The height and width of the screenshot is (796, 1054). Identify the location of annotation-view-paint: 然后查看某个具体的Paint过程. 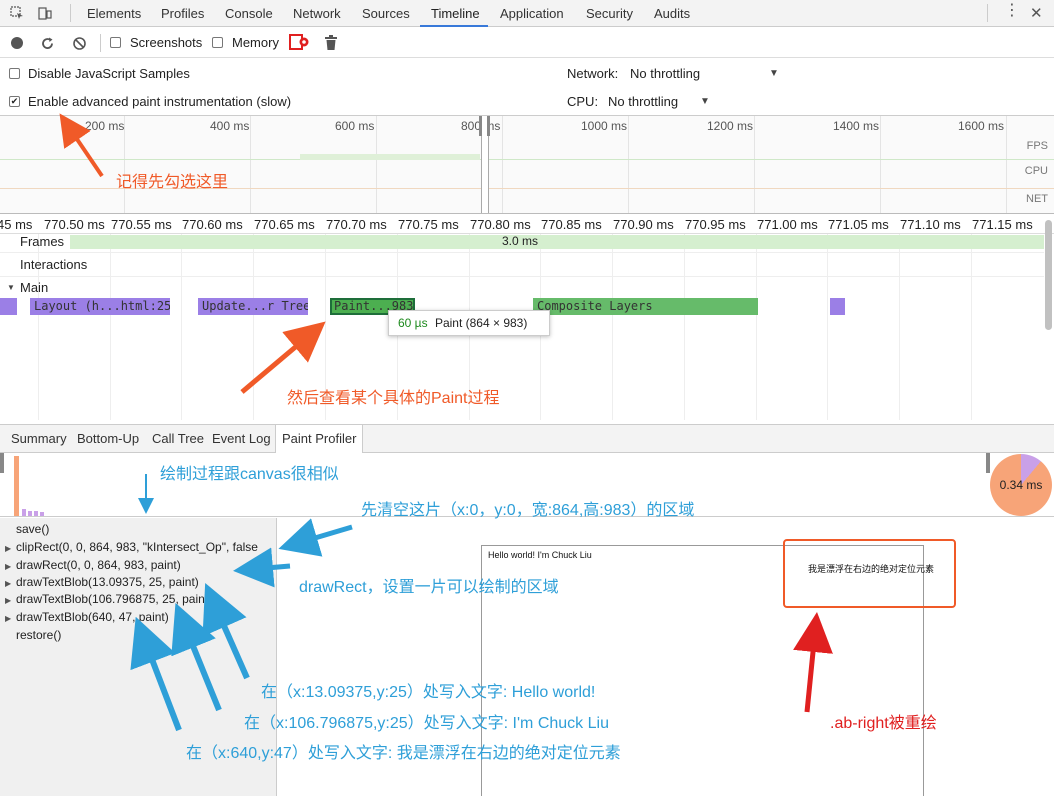
(393, 398).